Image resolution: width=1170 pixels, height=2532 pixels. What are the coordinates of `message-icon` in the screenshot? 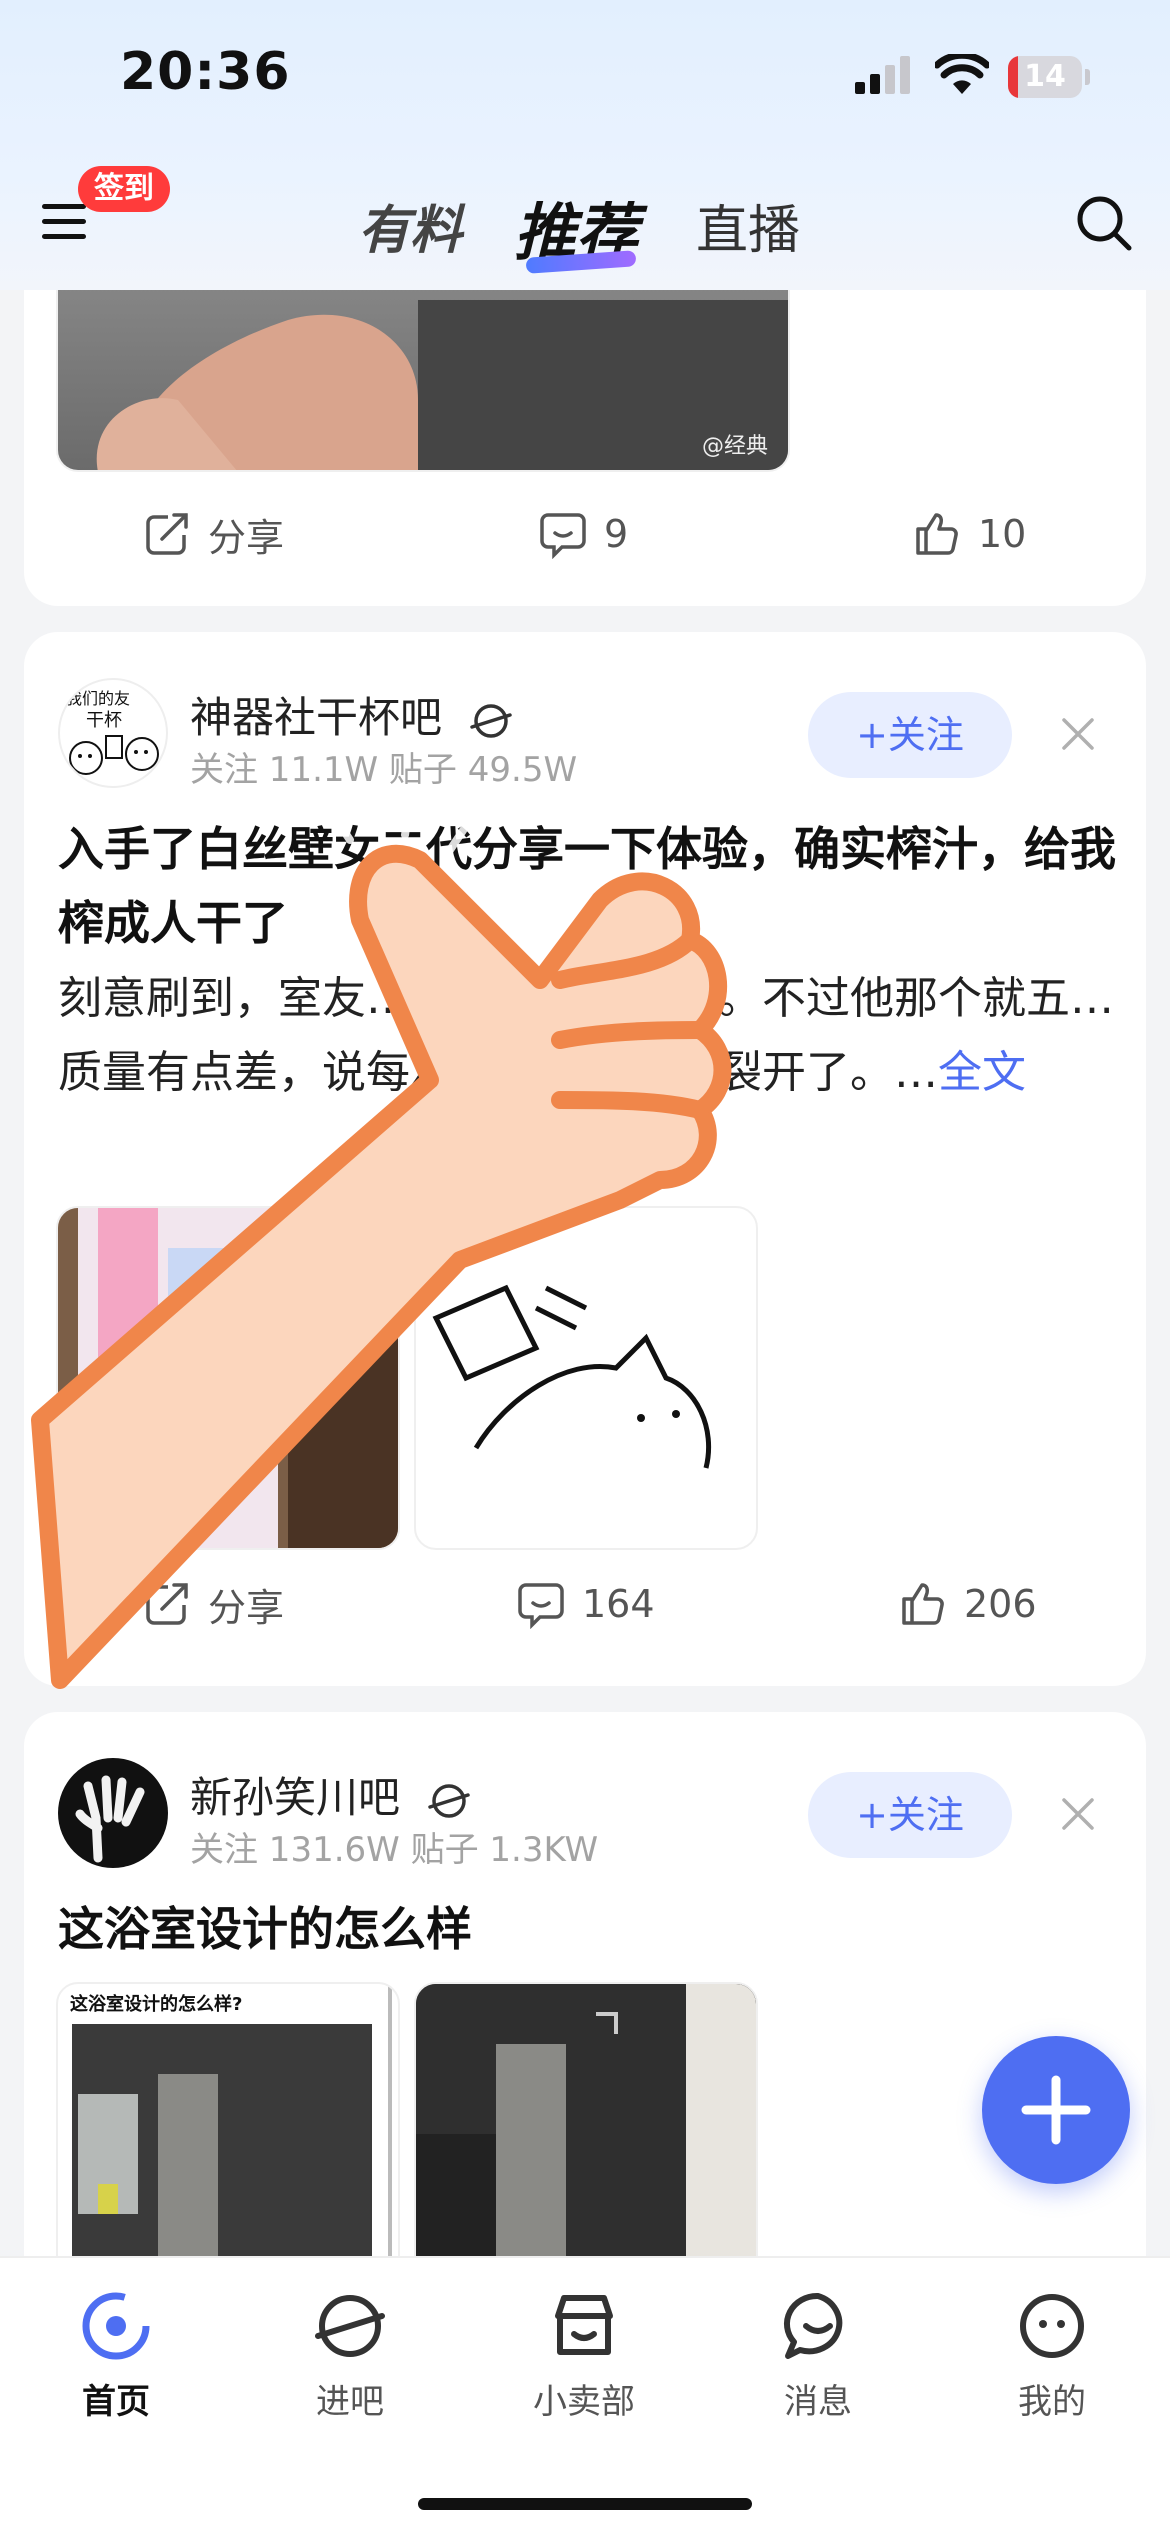 It's located at (813, 2325).